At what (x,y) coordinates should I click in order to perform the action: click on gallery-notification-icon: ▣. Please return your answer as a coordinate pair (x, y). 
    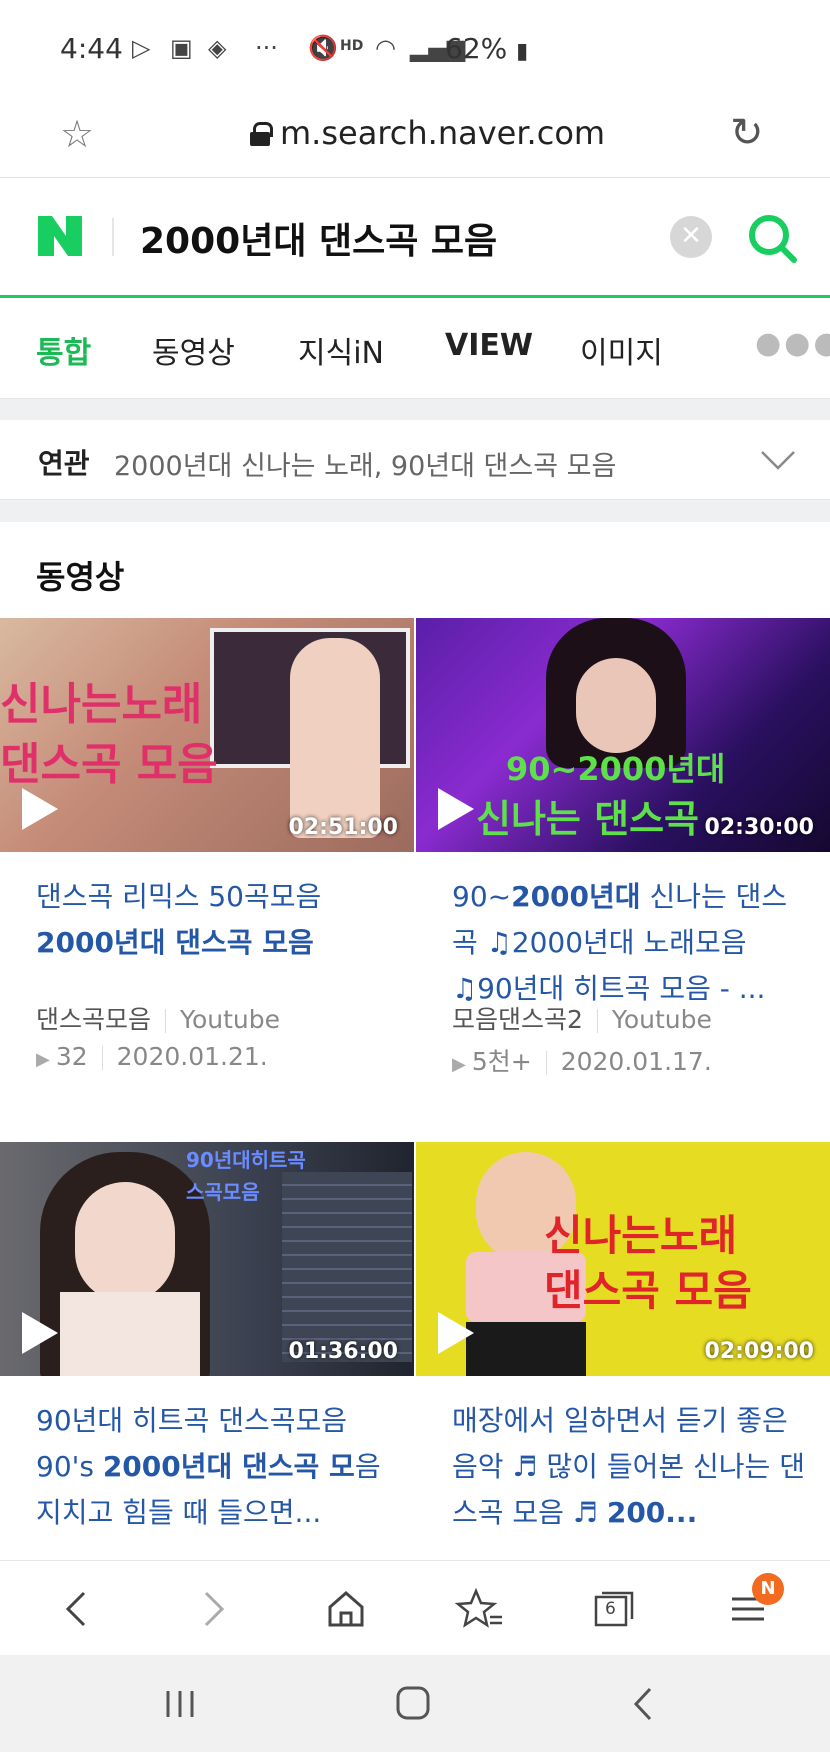
    Looking at the image, I should click on (181, 48).